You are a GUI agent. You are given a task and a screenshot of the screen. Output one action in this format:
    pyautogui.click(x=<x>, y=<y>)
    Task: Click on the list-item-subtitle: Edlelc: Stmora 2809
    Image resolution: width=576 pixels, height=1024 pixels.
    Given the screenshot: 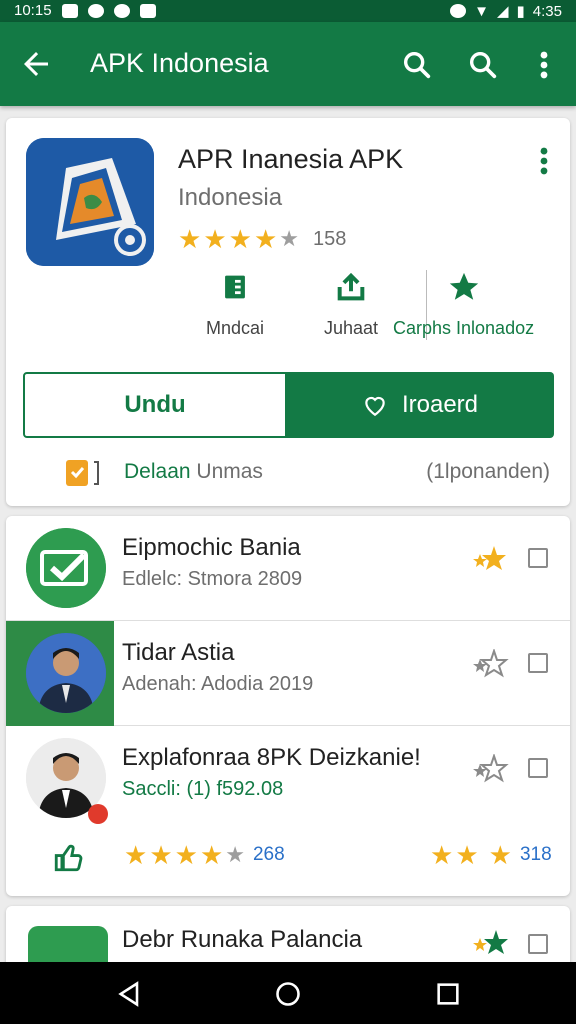 What is the action you would take?
    pyautogui.click(x=212, y=579)
    